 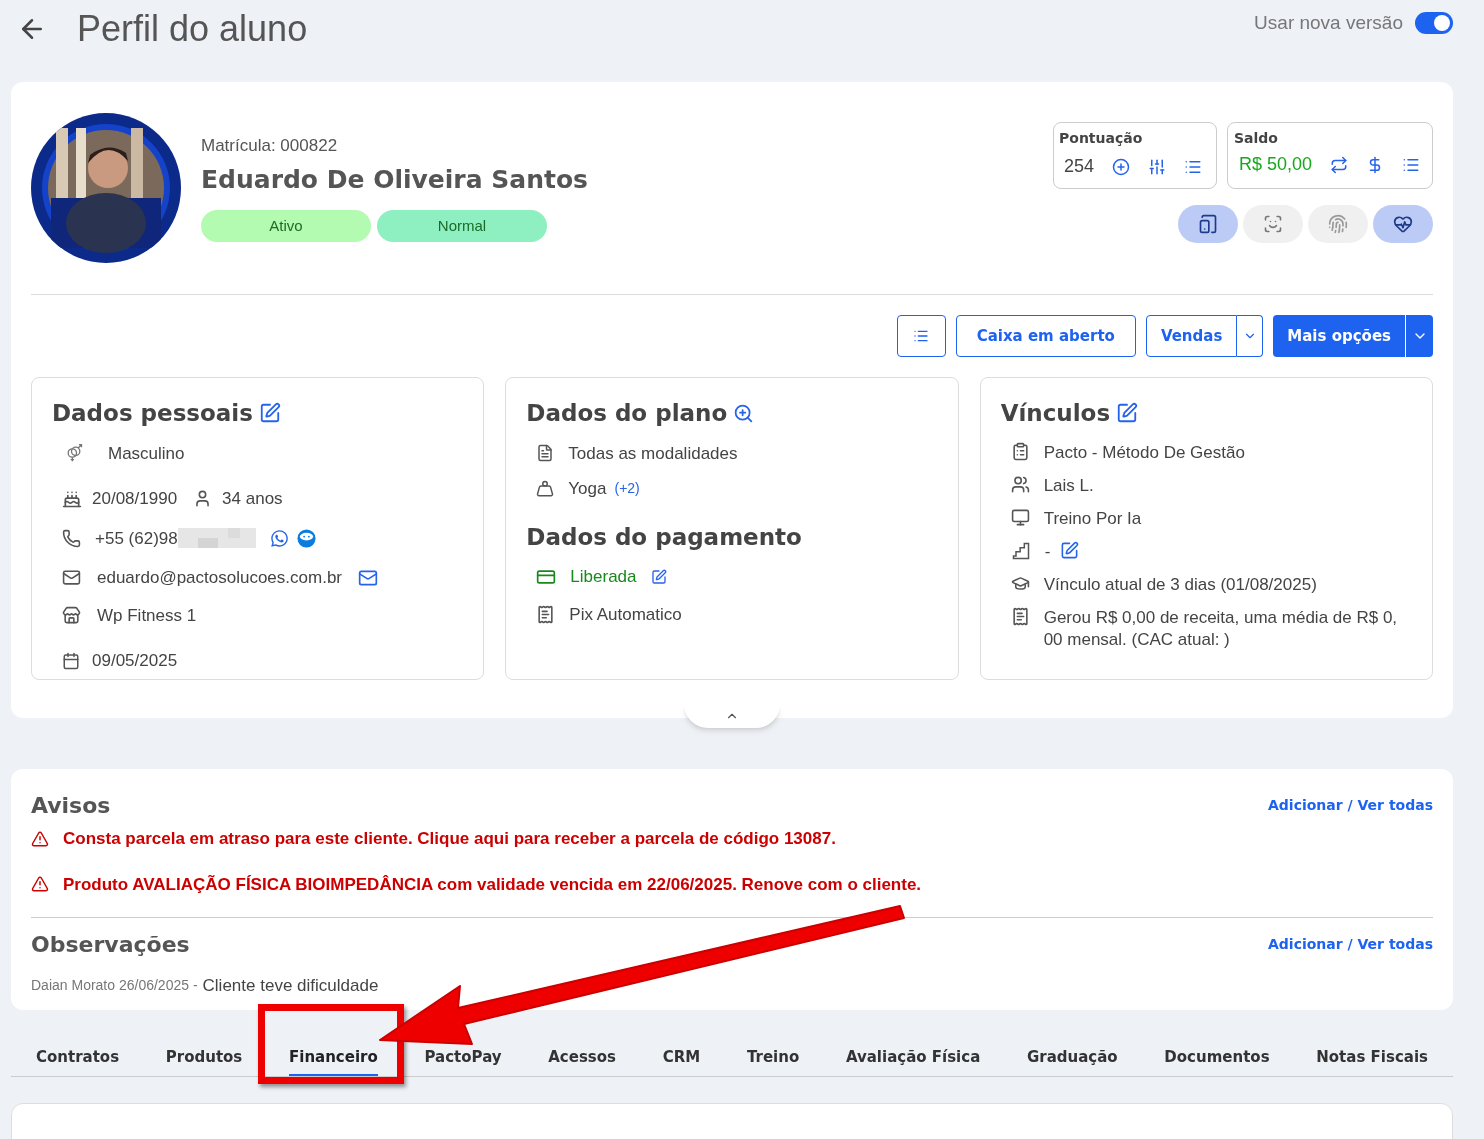 What do you see at coordinates (1339, 336) in the screenshot?
I see `more-options-button: Mais opções` at bounding box center [1339, 336].